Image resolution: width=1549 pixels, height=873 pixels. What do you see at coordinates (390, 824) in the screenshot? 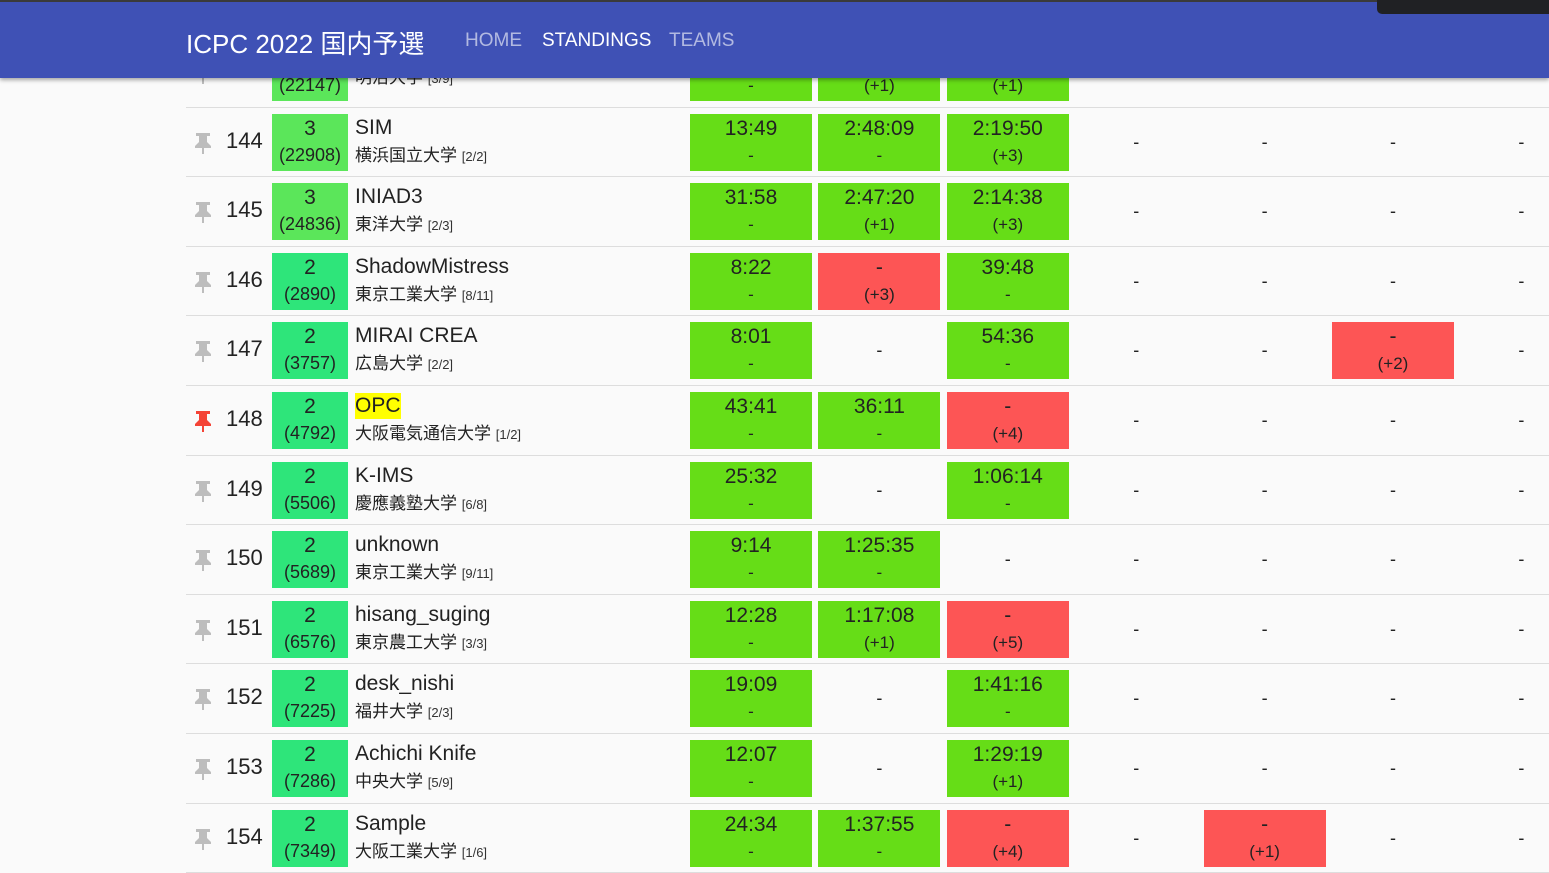
I see `team-name: Sample` at bounding box center [390, 824].